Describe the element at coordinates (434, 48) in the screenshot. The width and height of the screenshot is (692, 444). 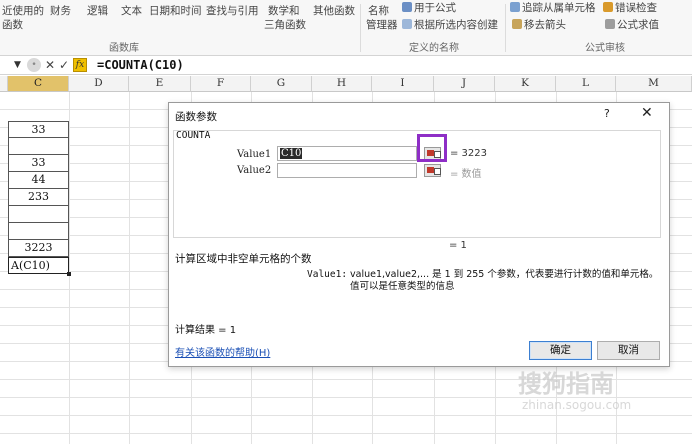
I see `group-defined-names: 定义的名称` at that location.